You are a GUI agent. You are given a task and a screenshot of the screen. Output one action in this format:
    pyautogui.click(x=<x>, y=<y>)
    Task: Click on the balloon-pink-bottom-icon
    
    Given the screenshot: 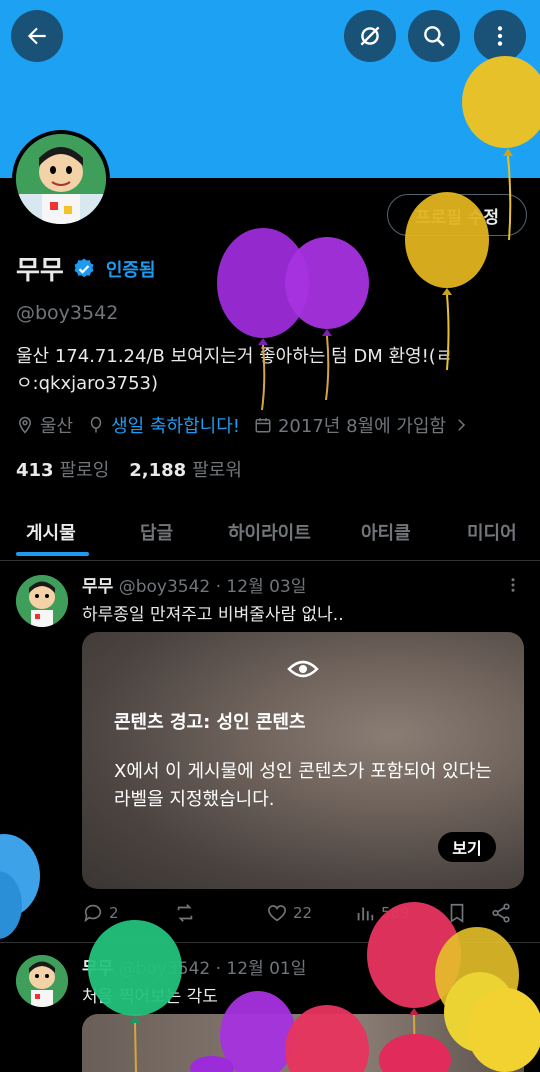 What is the action you would take?
    pyautogui.click(x=327, y=1038)
    